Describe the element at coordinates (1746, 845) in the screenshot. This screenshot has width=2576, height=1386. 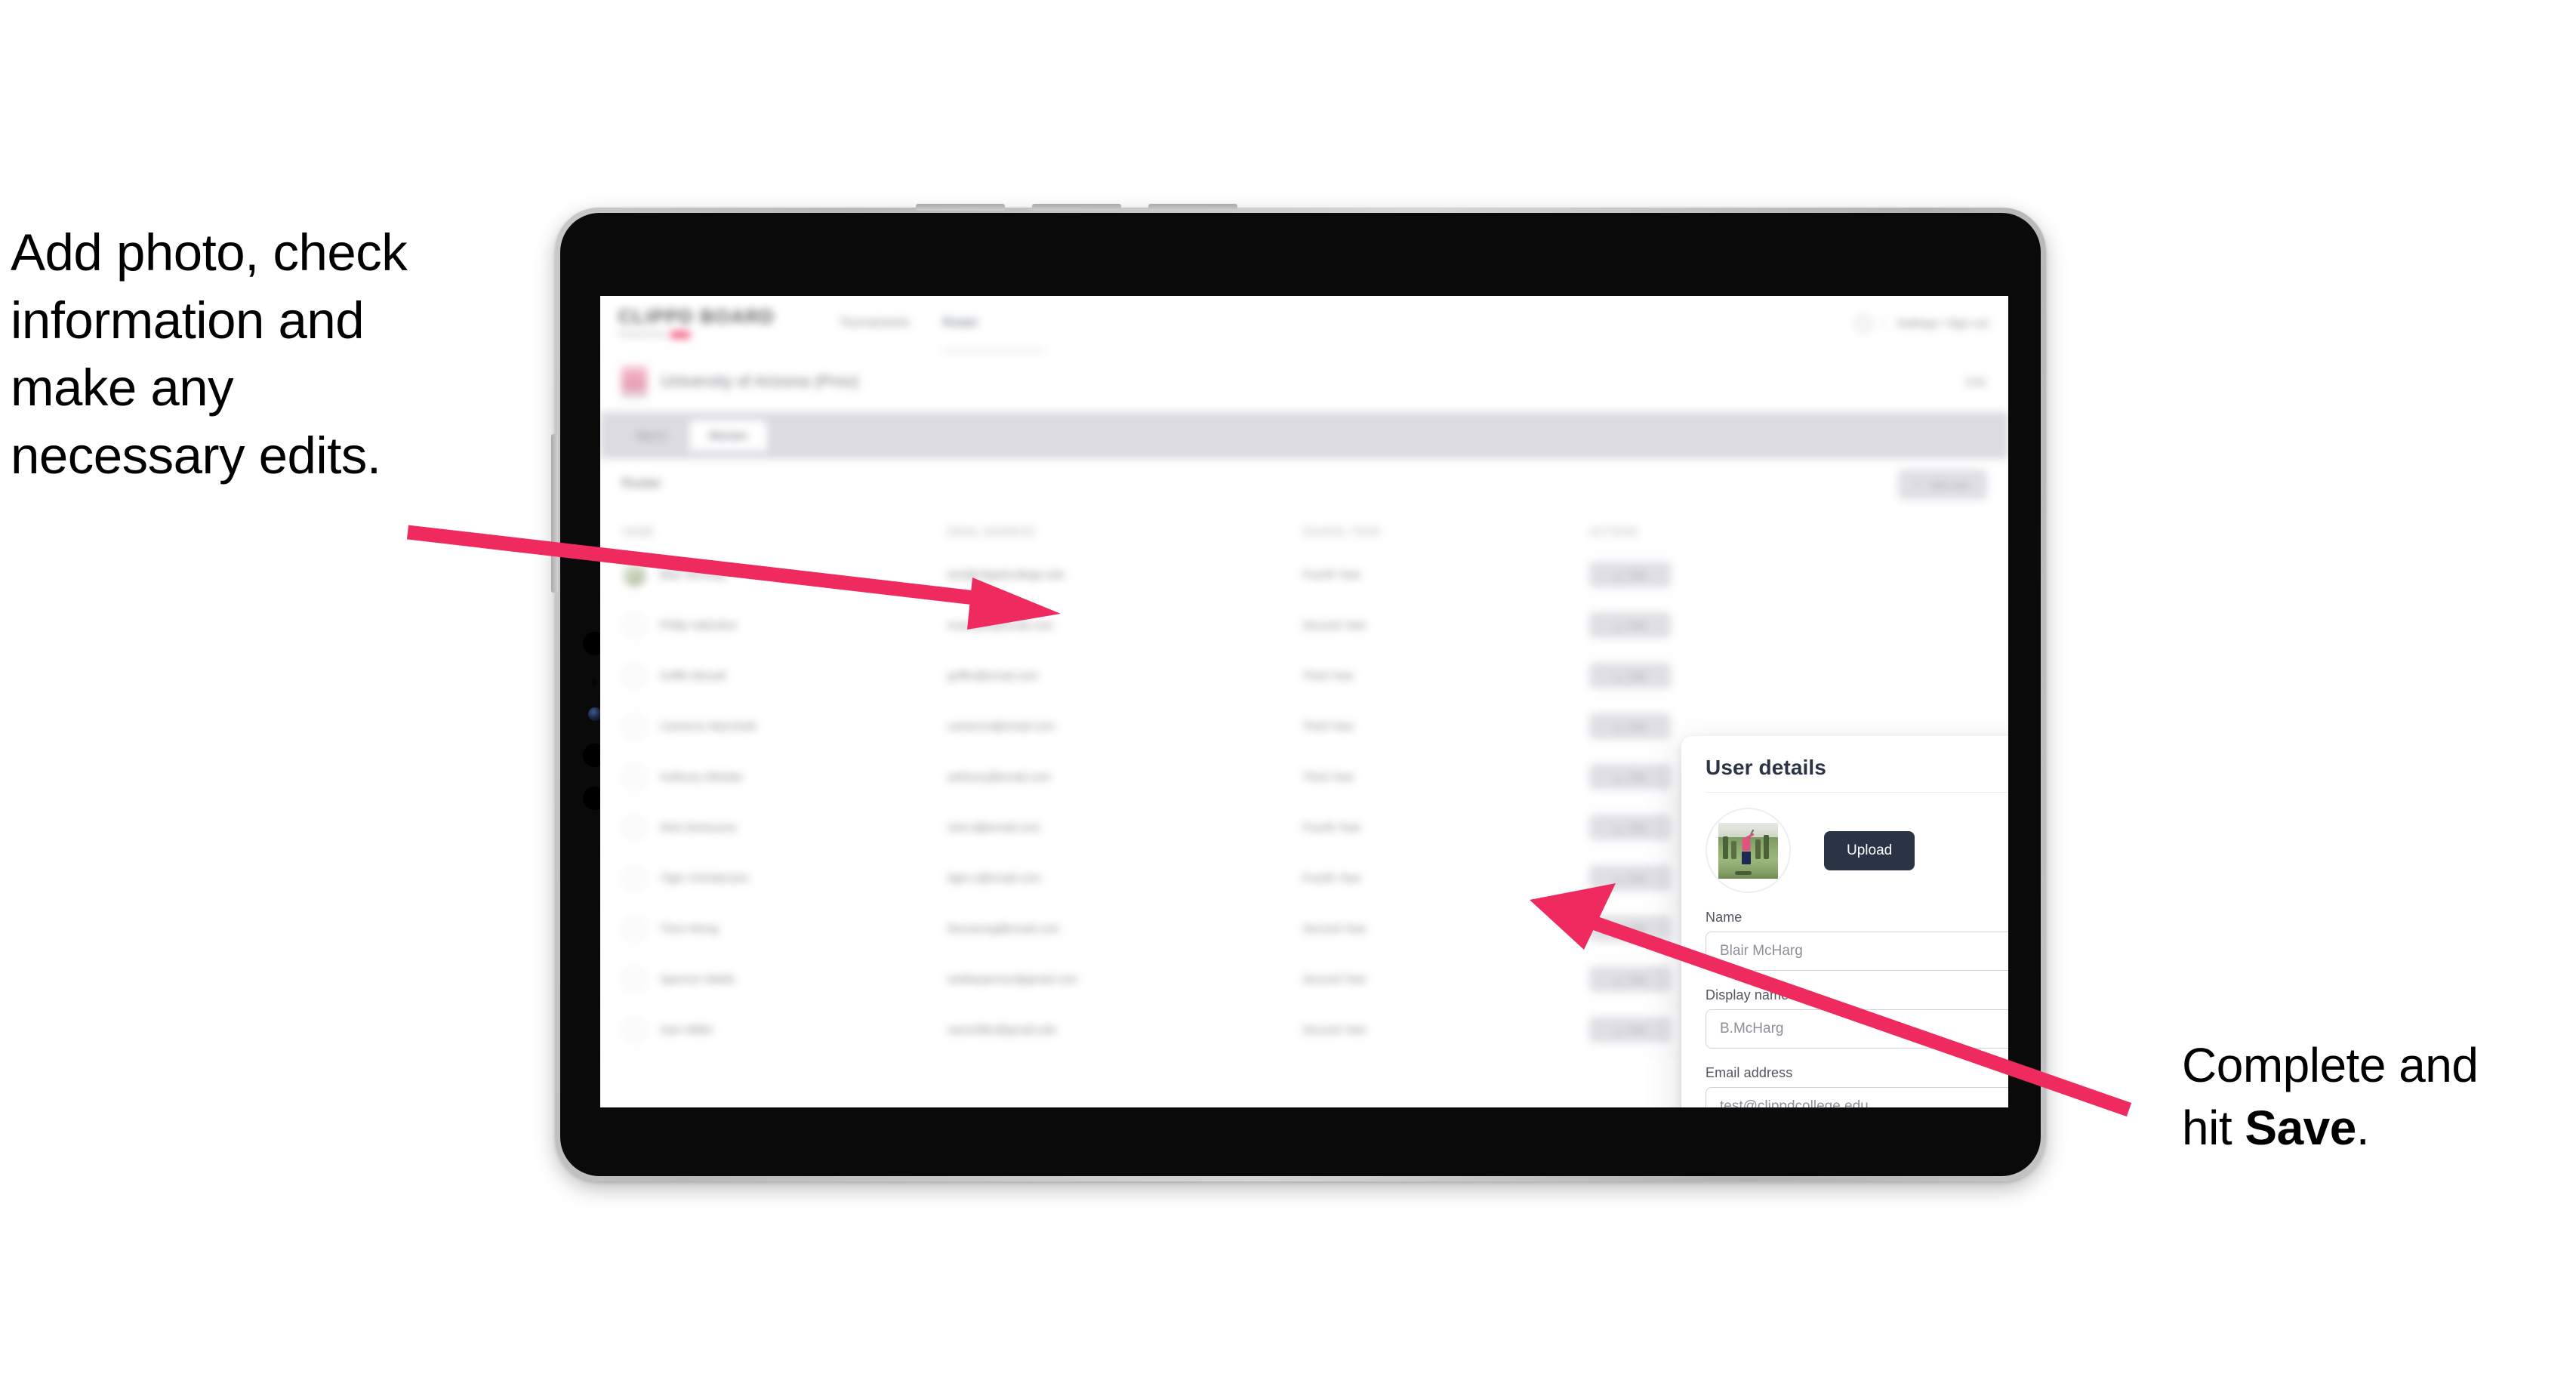
I see `photo-golfer-torso` at that location.